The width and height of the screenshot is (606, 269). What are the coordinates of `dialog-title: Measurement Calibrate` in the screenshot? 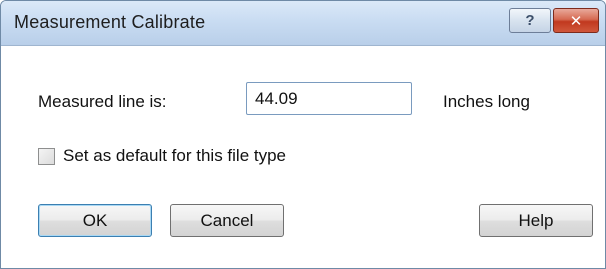 It's located at (110, 22).